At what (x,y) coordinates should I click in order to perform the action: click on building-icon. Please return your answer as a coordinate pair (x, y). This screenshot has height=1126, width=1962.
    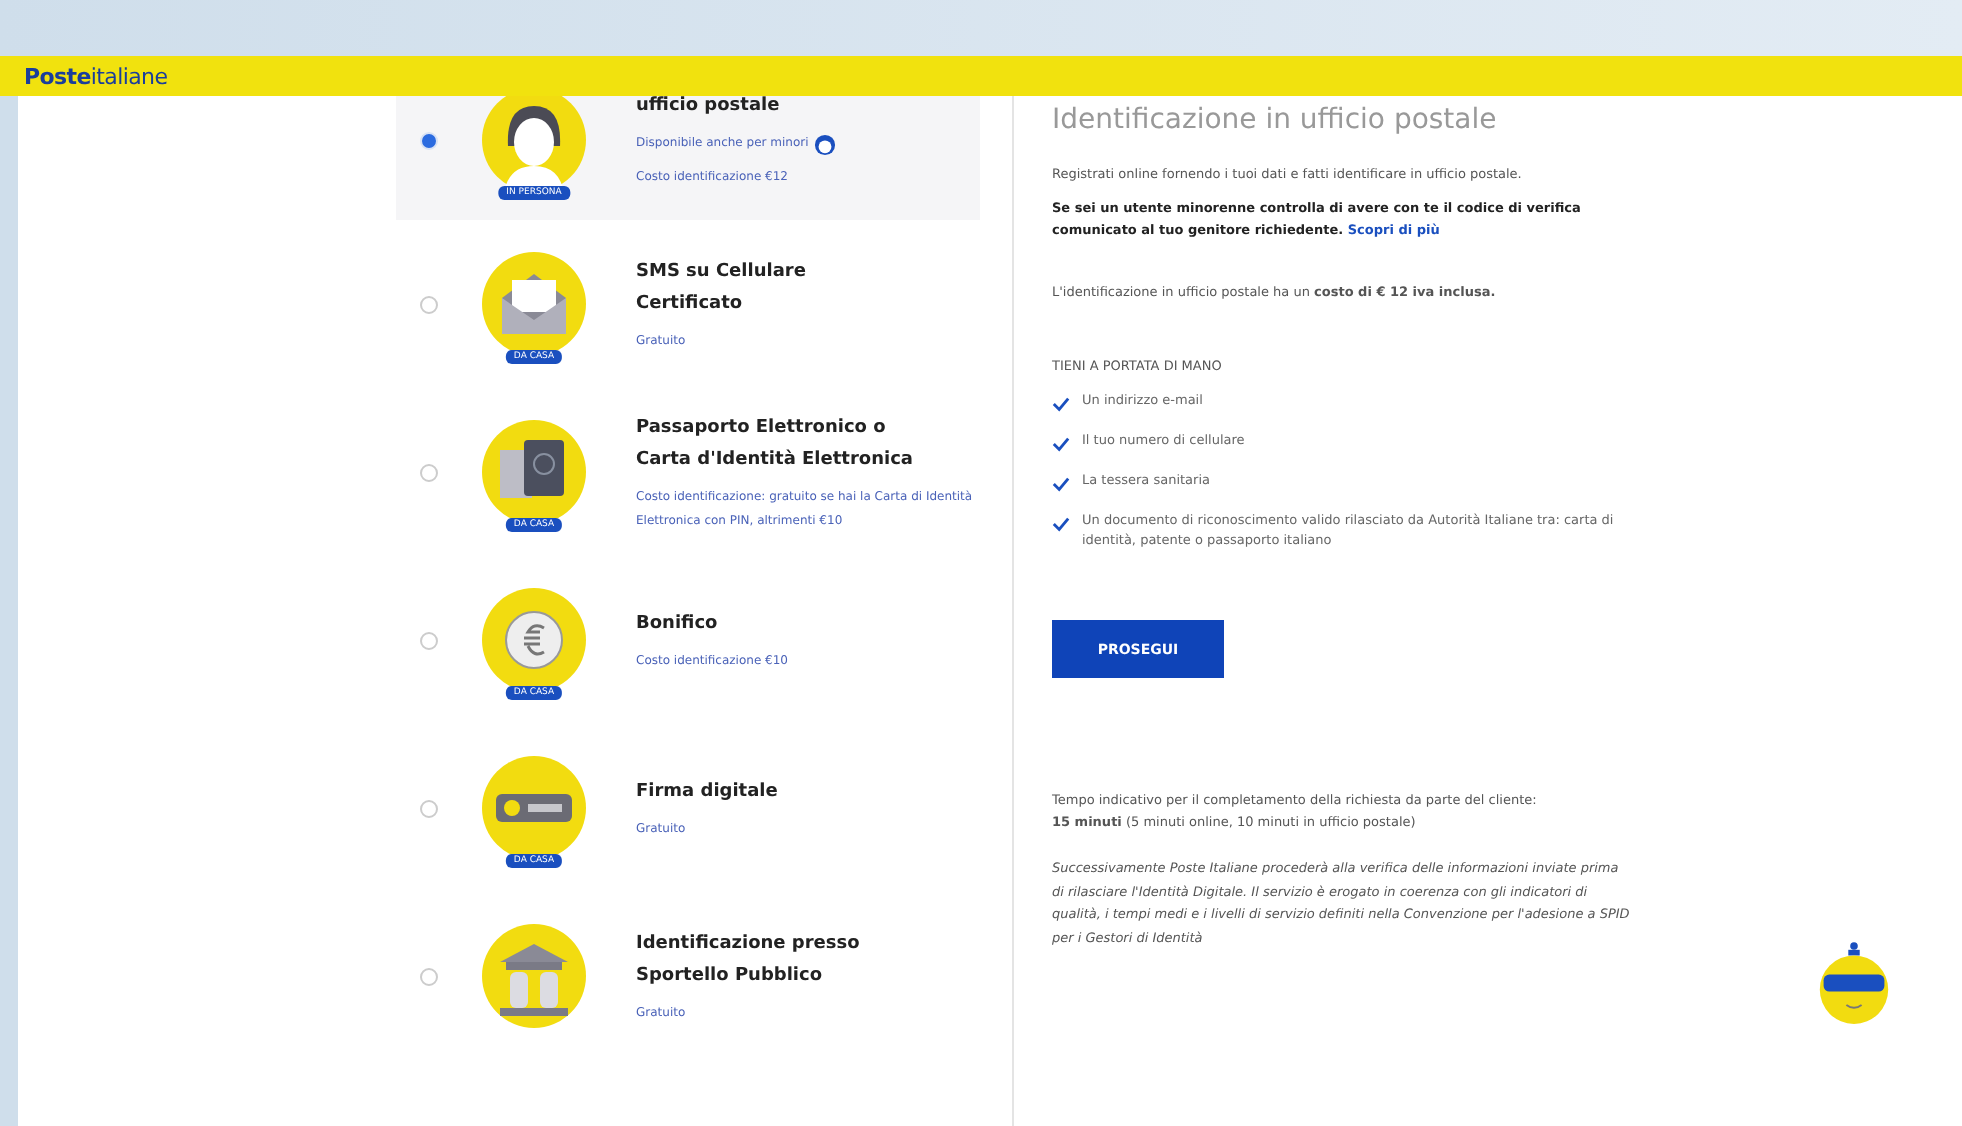
    Looking at the image, I should click on (534, 976).